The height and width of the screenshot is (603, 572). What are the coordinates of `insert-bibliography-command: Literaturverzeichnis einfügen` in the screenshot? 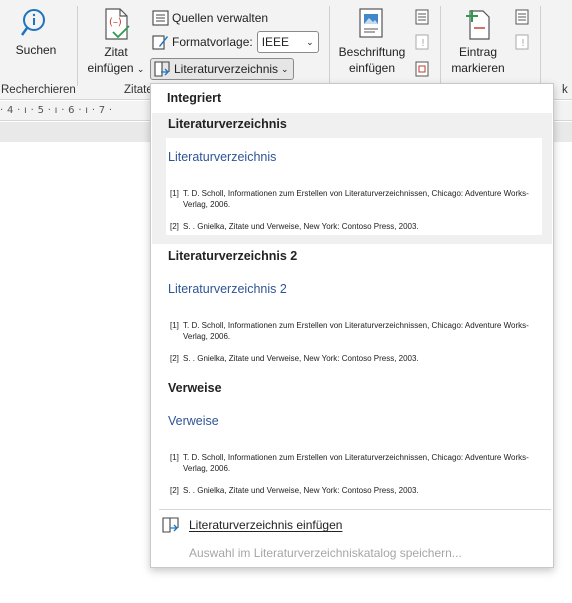 It's located at (251, 525).